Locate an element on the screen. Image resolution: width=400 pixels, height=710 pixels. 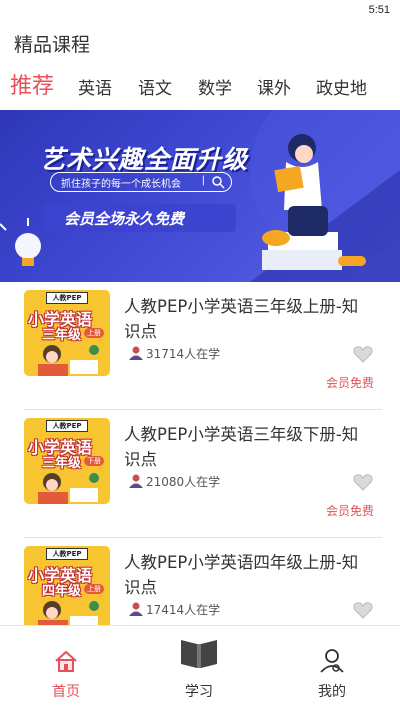
course-title: 人教PEP小学英语三年级下册-知识点 is located at coordinates (241, 447).